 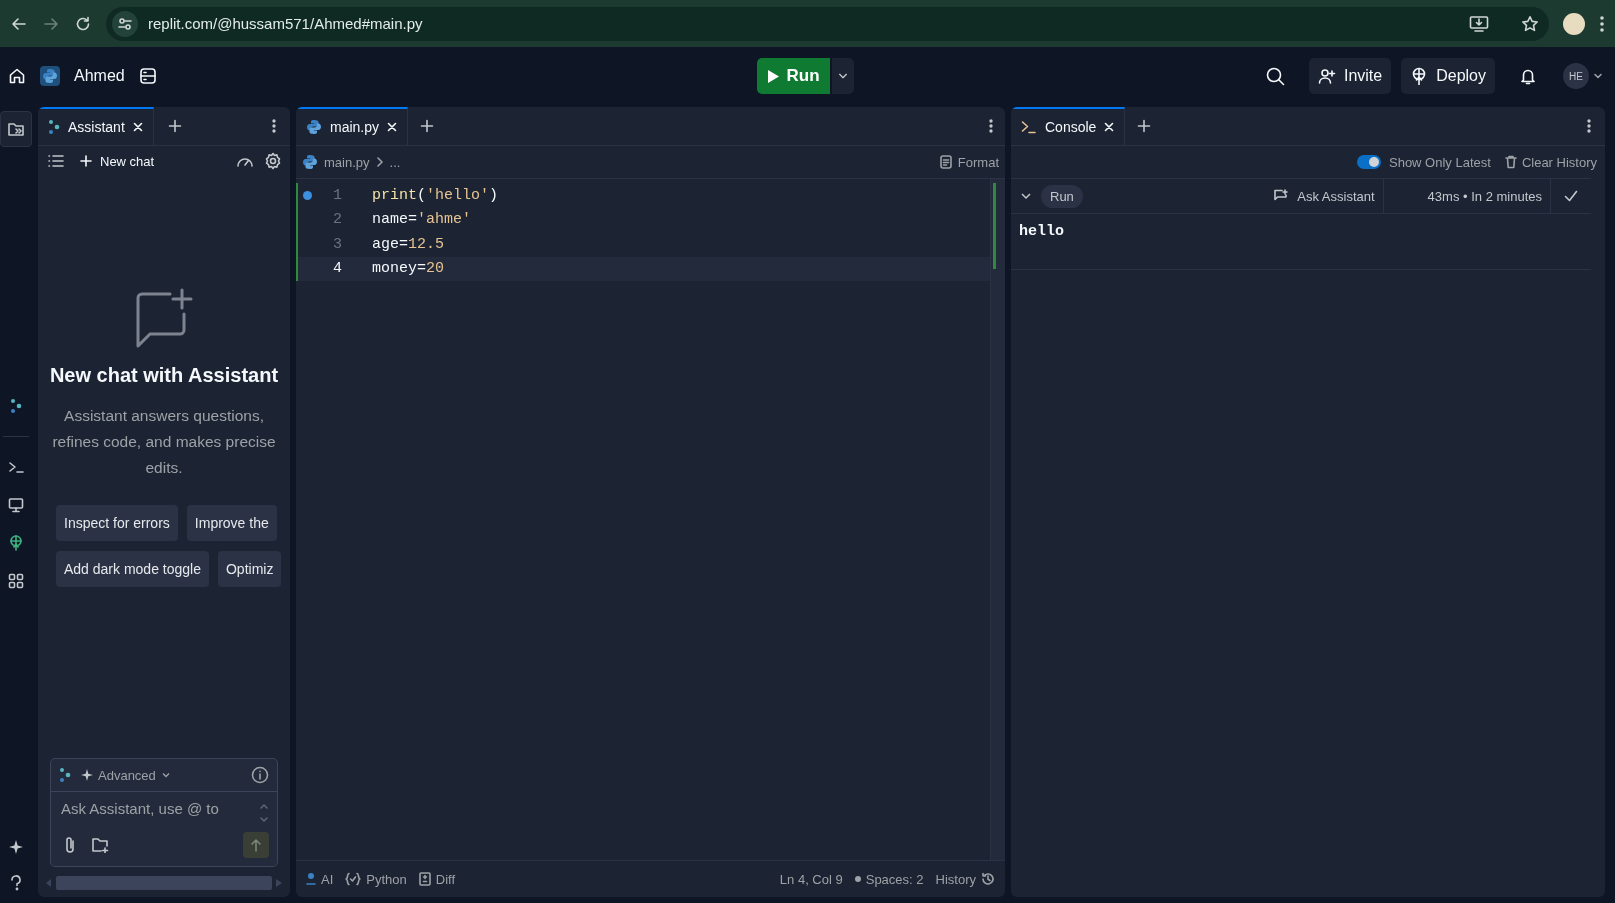 What do you see at coordinates (16, 580) in the screenshot?
I see `apps-grid-icon` at bounding box center [16, 580].